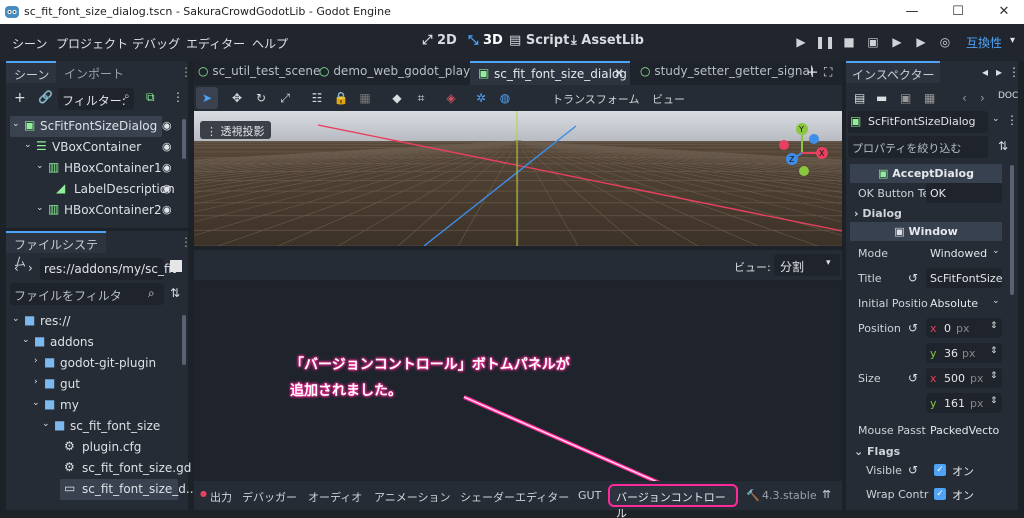  I want to click on tree-item-res: ⌄ ■ res://, so click(90, 321).